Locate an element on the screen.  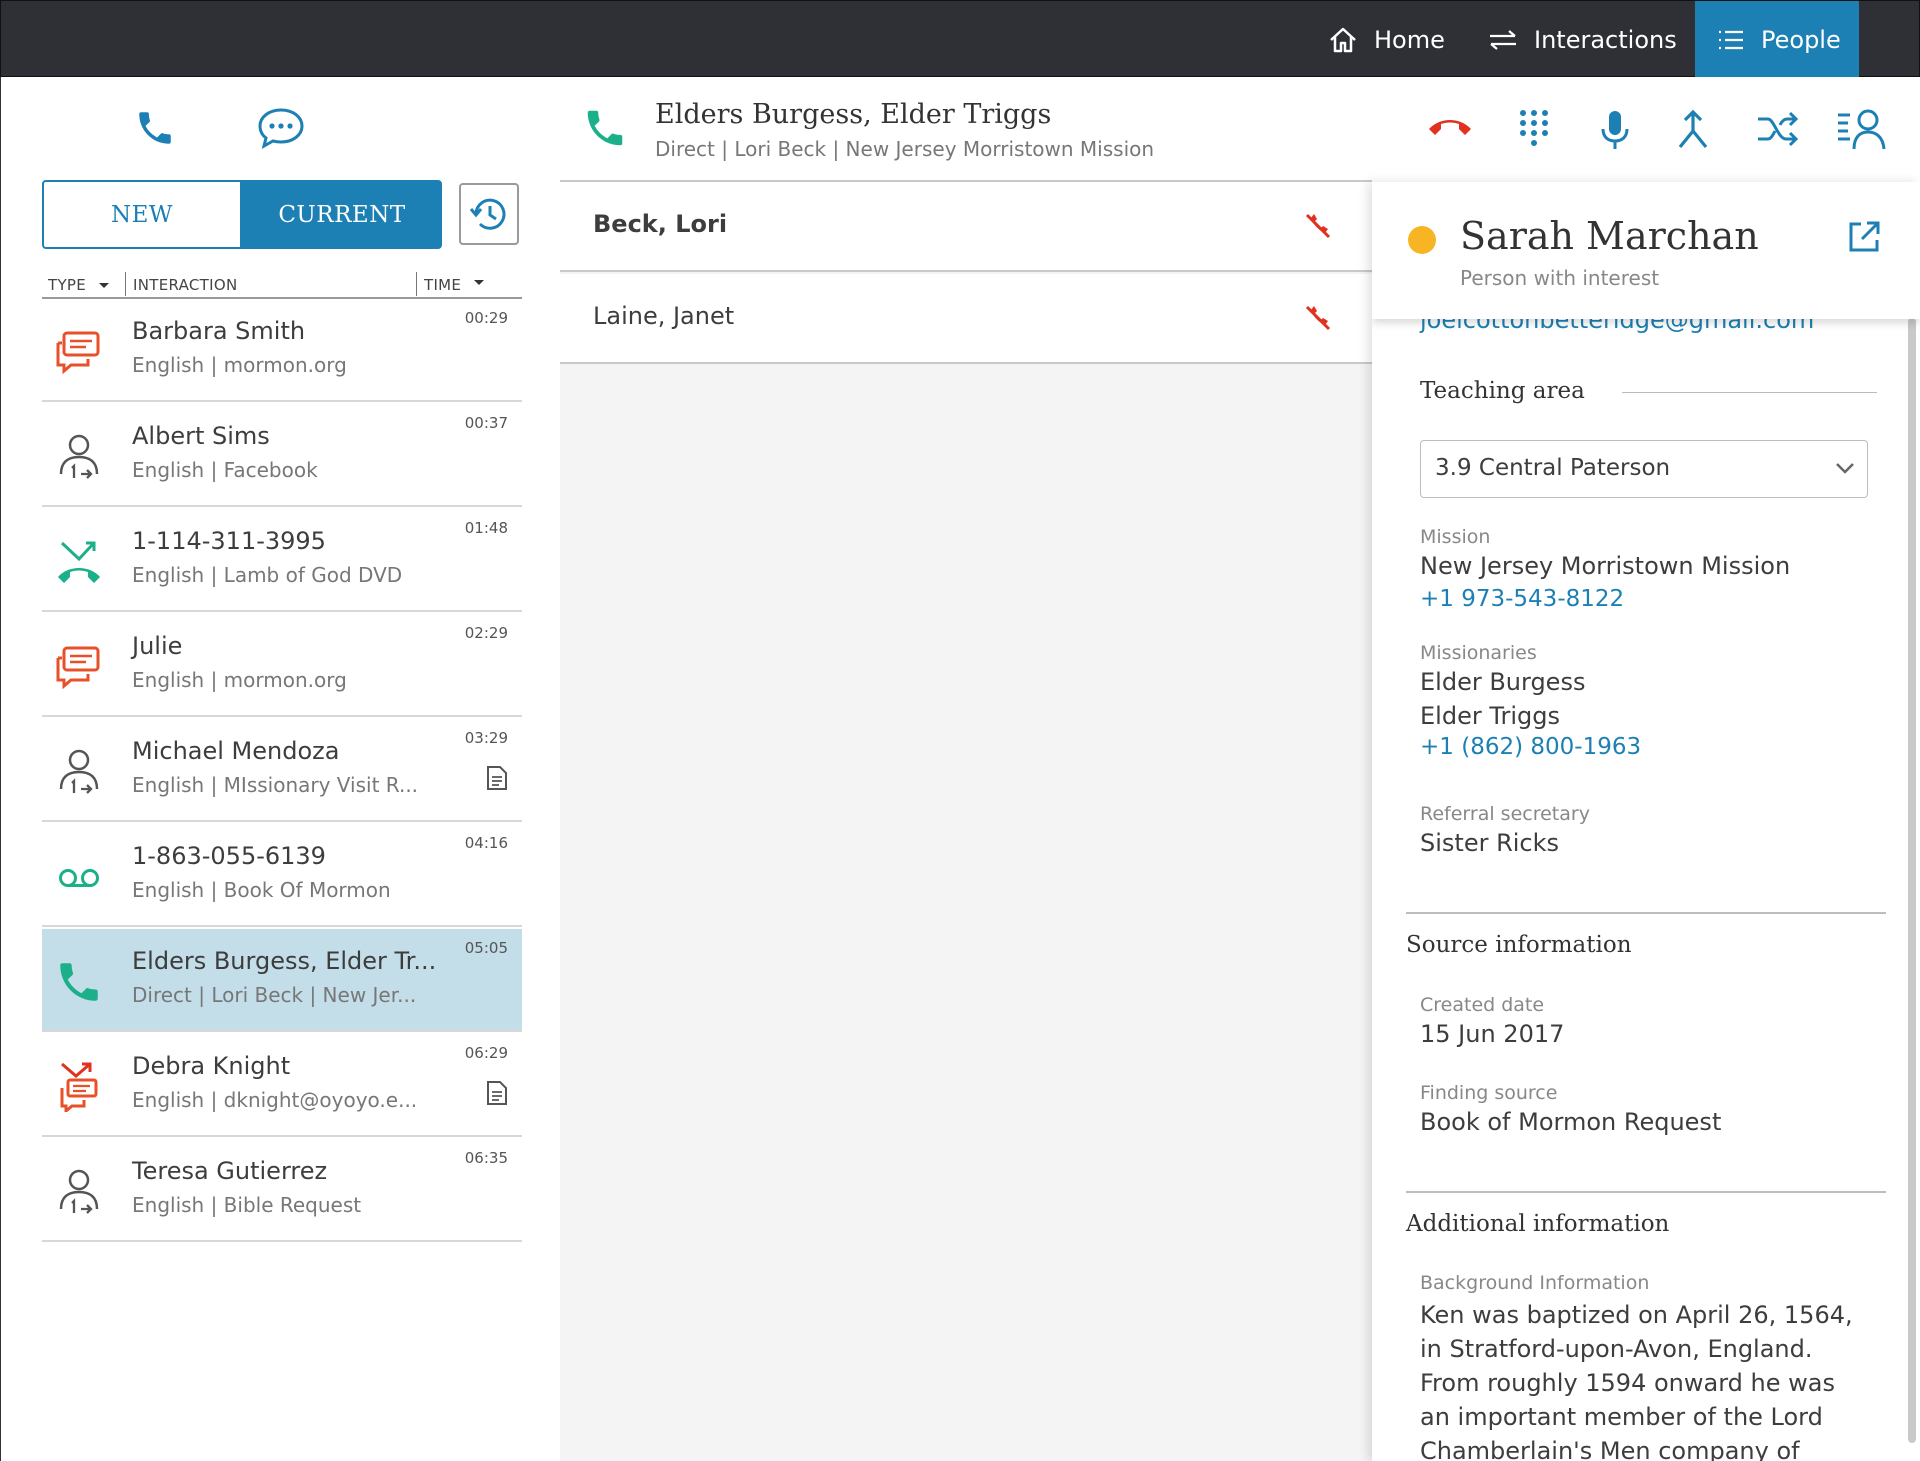
list-item: Julie English | mormon.org 02:29 is located at coordinates (282, 665).